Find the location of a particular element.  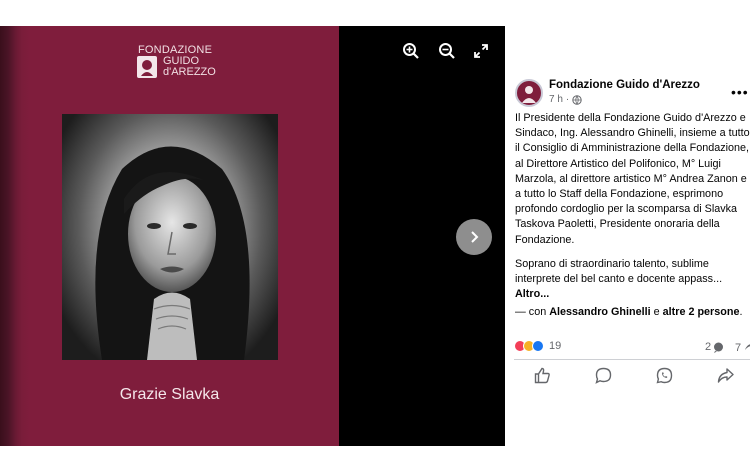

whatsapp-send-button is located at coordinates (664, 375).